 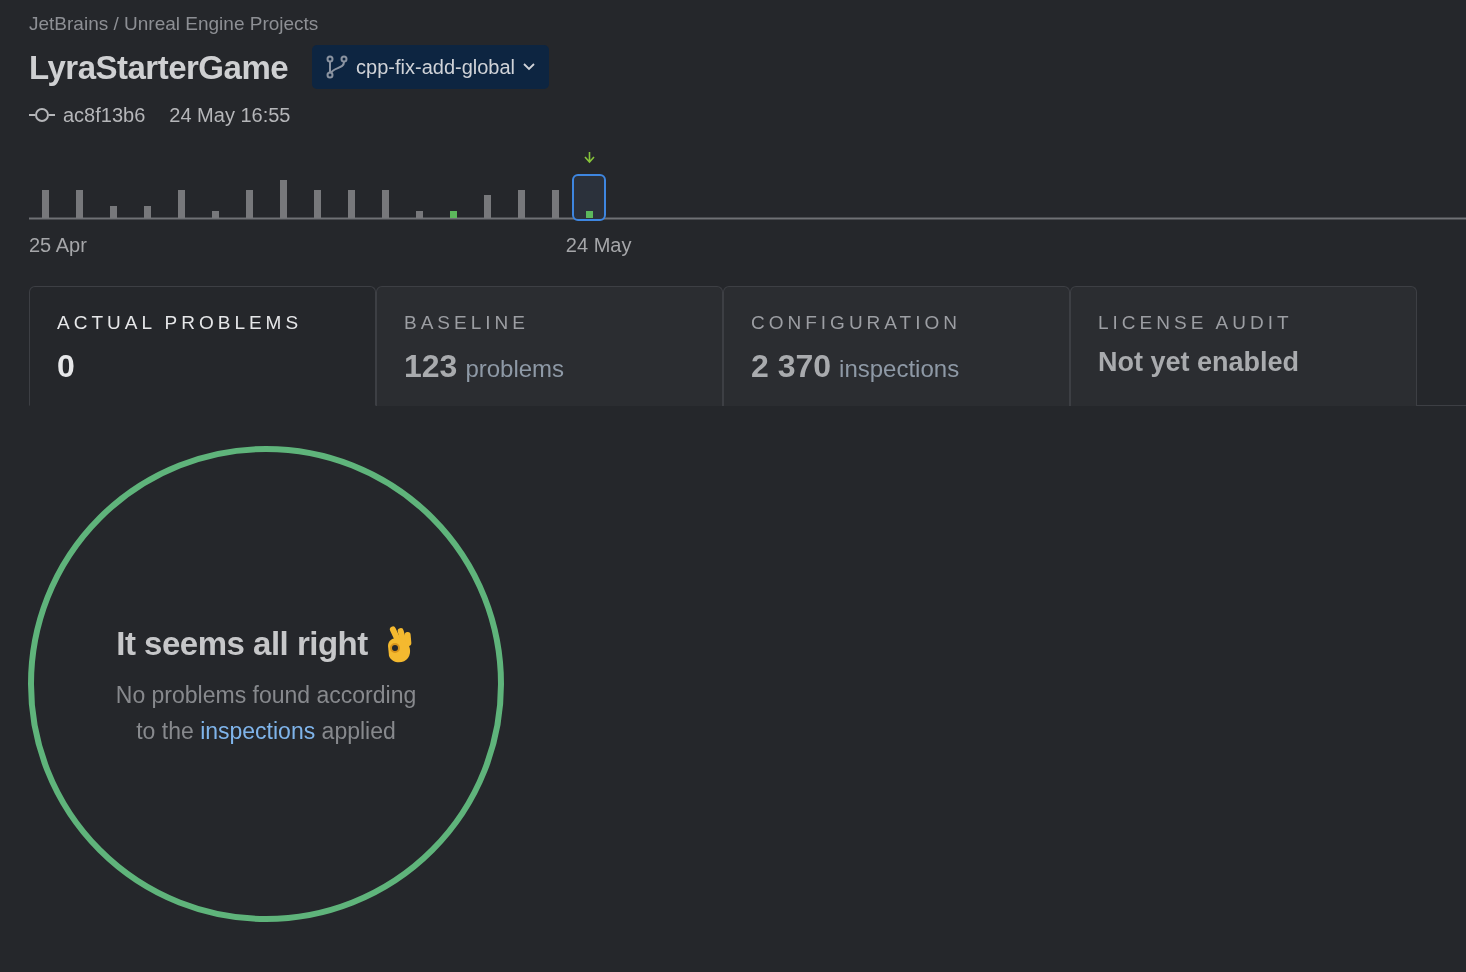 I want to click on summary-tab: BASELINE 123 problems, so click(x=549, y=346).